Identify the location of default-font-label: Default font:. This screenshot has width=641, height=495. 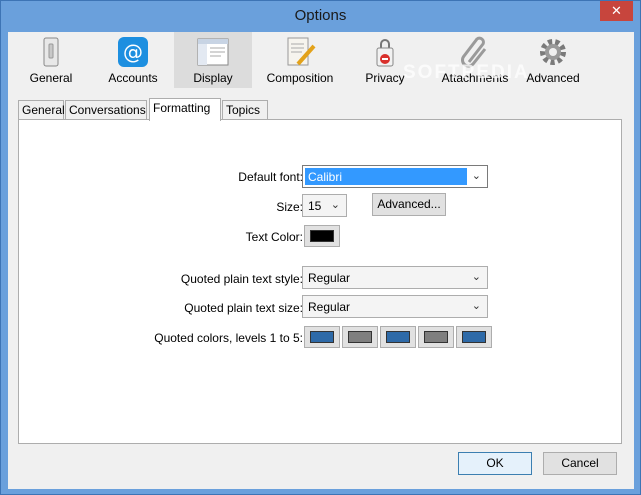
(270, 177).